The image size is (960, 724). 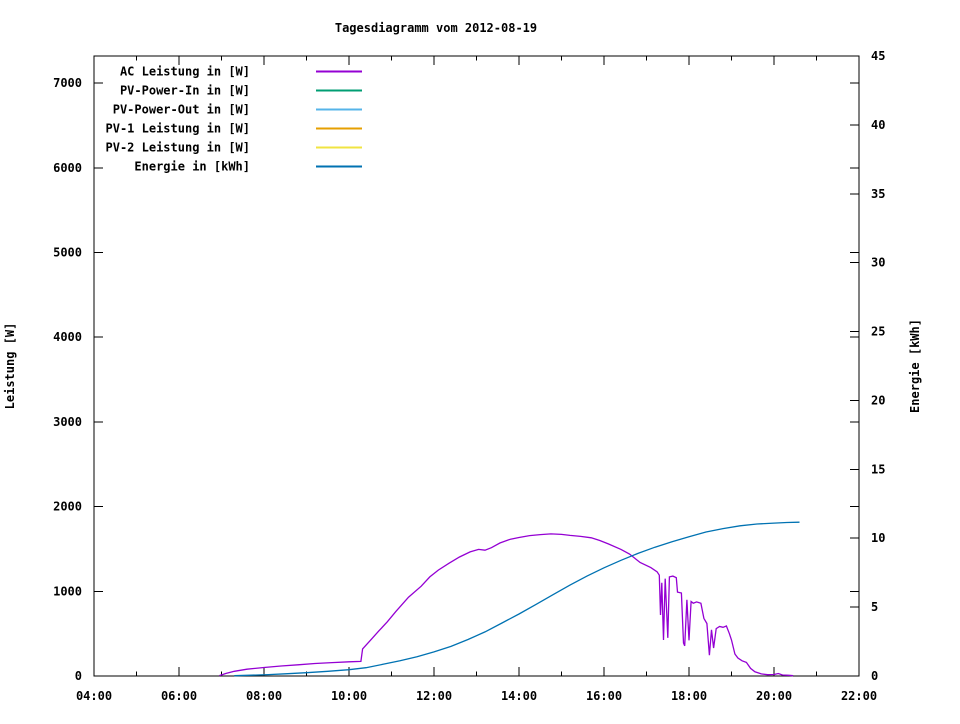 I want to click on y-right-tick-label: 0, so click(x=874, y=676).